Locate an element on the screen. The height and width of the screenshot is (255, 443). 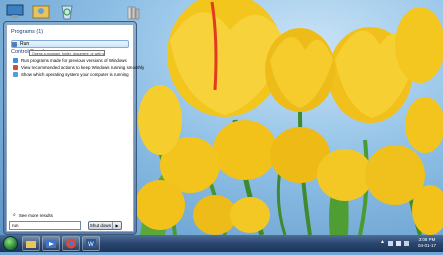
shutdown-options-arrow-icon: ▶ is located at coordinates (116, 225).